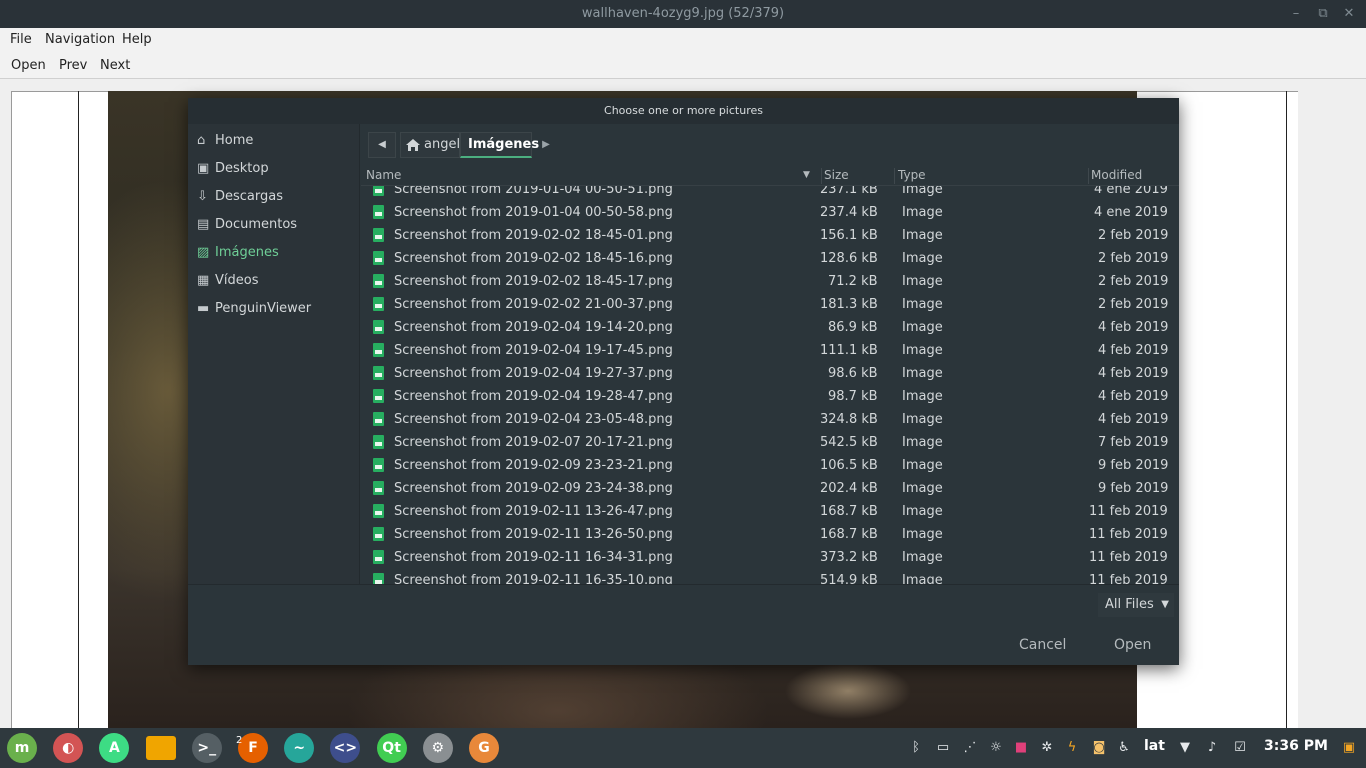 This screenshot has height=768, width=1366. What do you see at coordinates (203, 308) in the screenshot?
I see `folder-icon: ▬` at bounding box center [203, 308].